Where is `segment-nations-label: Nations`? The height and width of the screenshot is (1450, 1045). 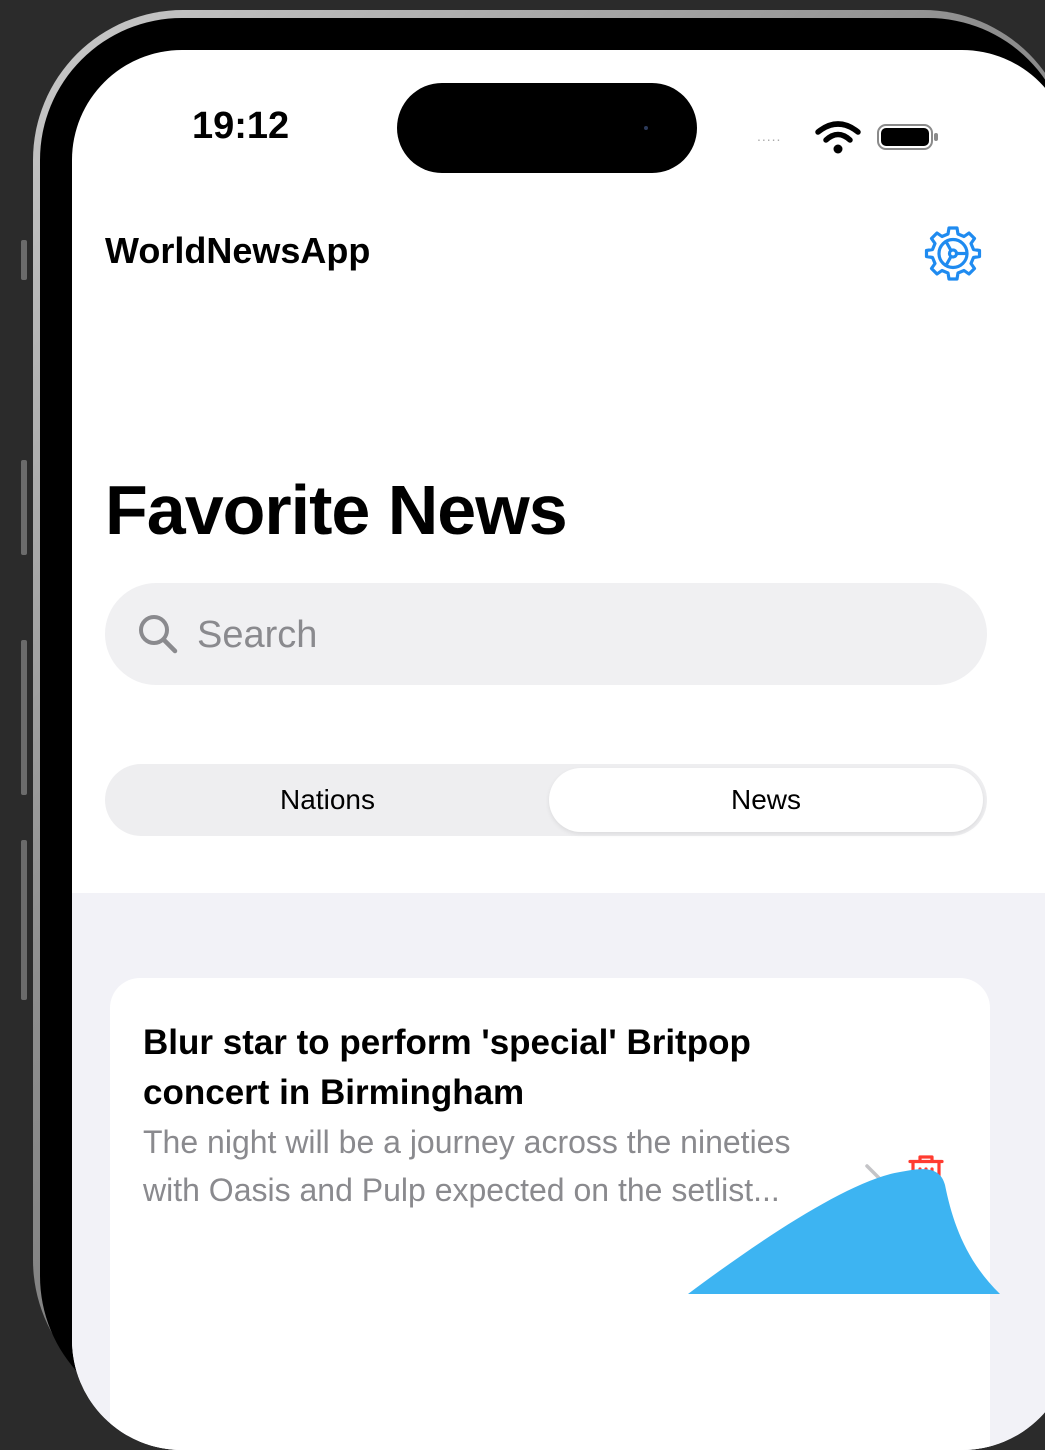
segment-nations-label: Nations is located at coordinates (327, 799).